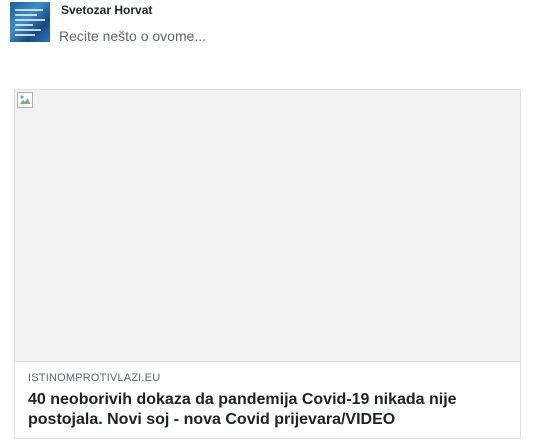 This screenshot has width=535, height=441. Describe the element at coordinates (25, 100) in the screenshot. I see `broken-image-icon` at that location.